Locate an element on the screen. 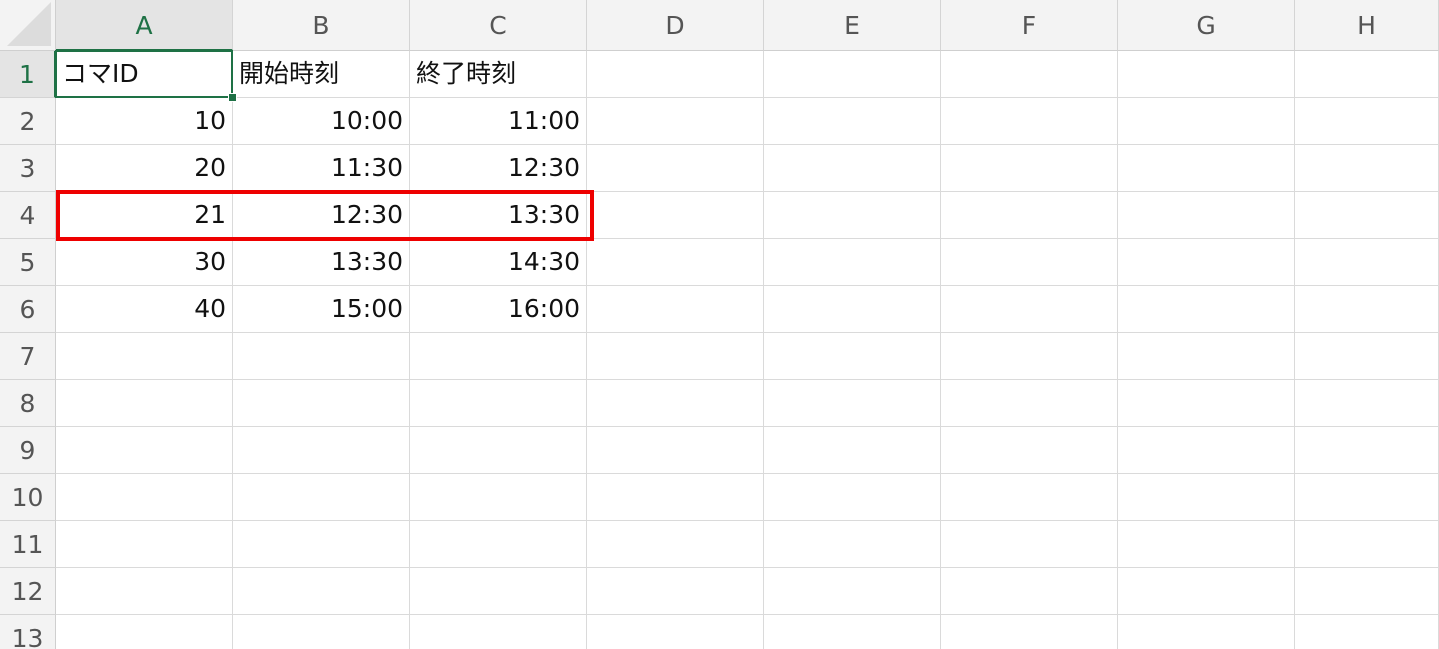 The image size is (1439, 649). cell-e1 is located at coordinates (852, 74).